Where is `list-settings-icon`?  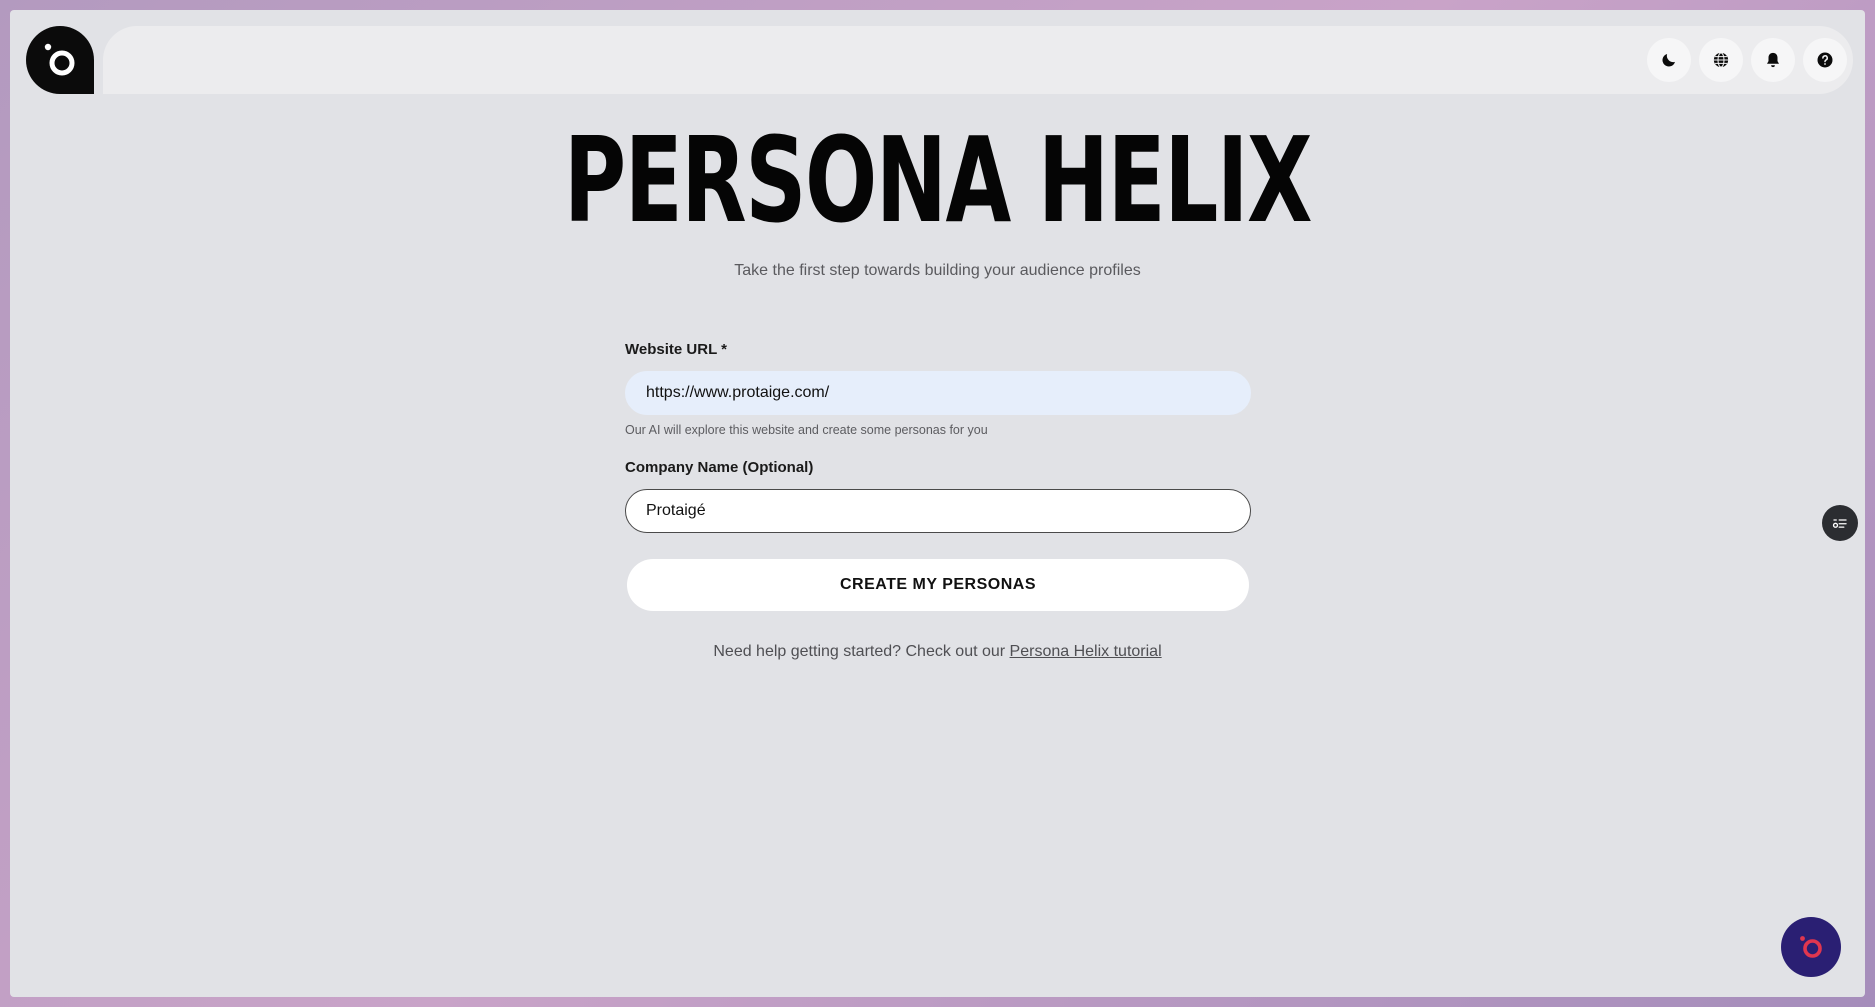
list-settings-icon is located at coordinates (1839, 523).